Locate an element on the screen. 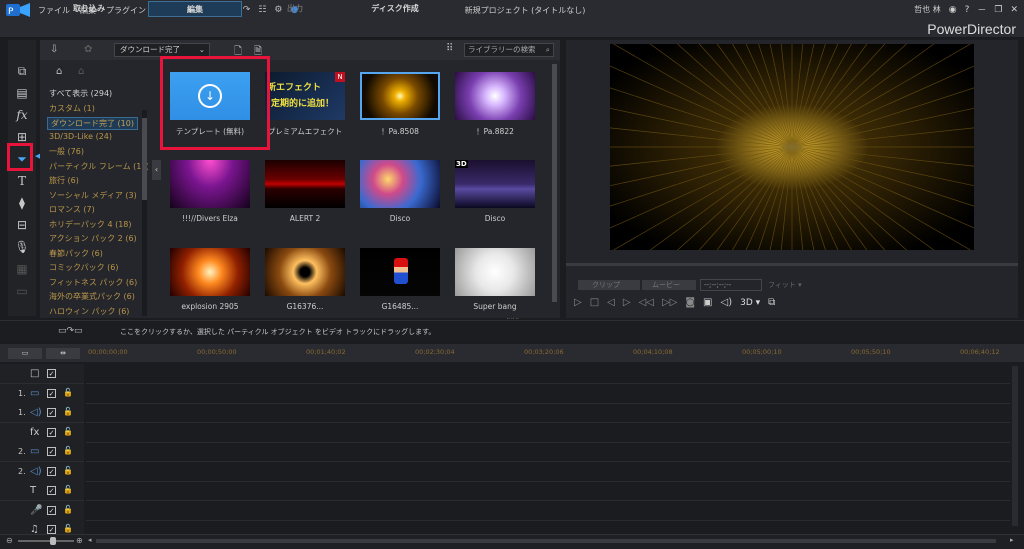 The height and width of the screenshot is (549, 1024). tab-produce: 出力 is located at coordinates (295, 9).